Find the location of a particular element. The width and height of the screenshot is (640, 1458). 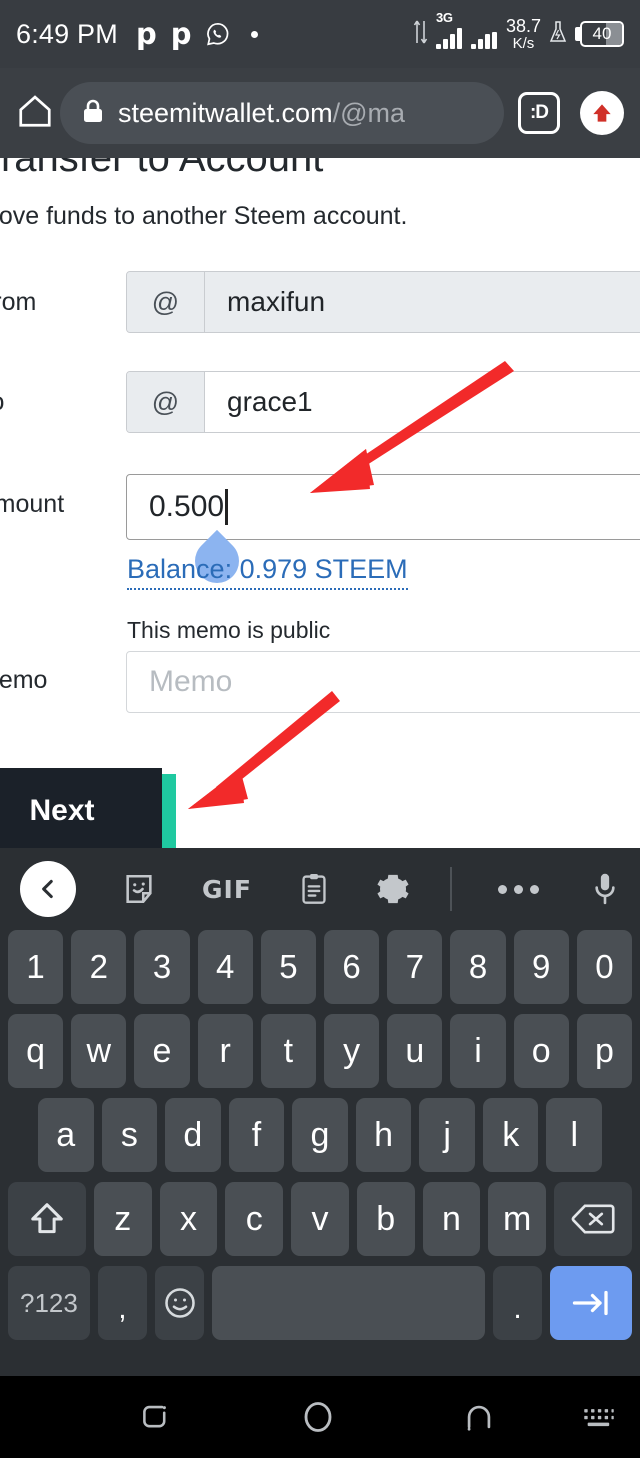

key-8: 8 is located at coordinates (478, 967).